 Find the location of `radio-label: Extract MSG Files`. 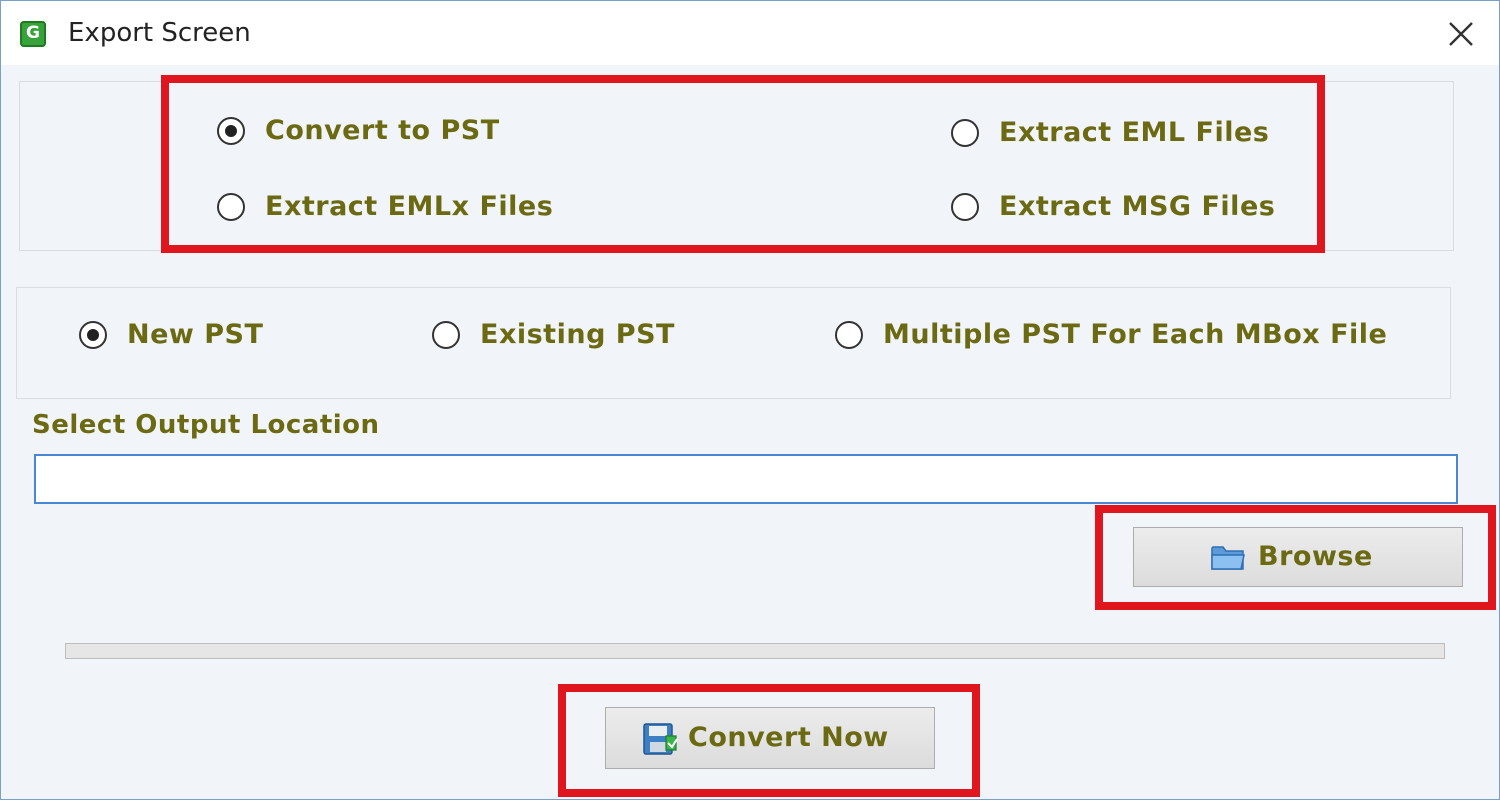

radio-label: Extract MSG Files is located at coordinates (1137, 206).